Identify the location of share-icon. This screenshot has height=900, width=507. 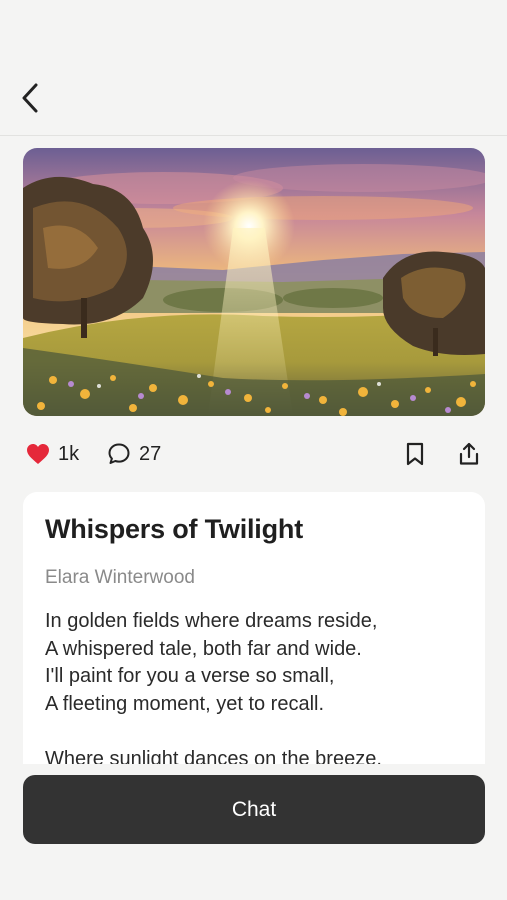
(469, 453).